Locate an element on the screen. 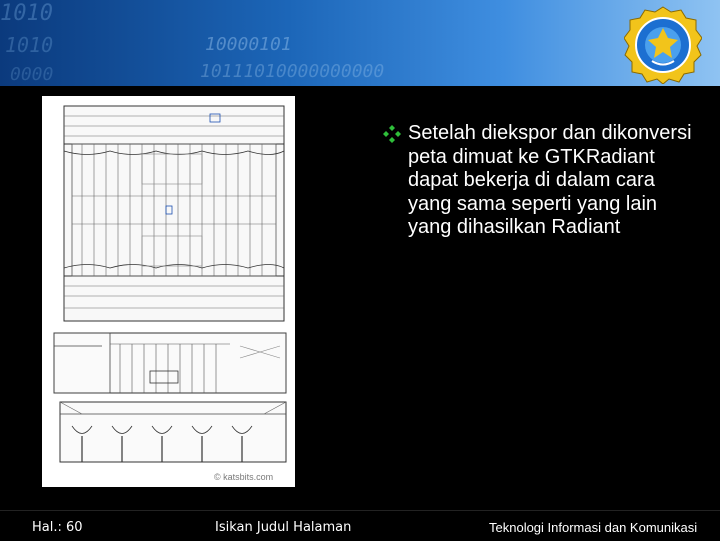 The width and height of the screenshot is (720, 541). left-panel is located at coordinates (22, 298).